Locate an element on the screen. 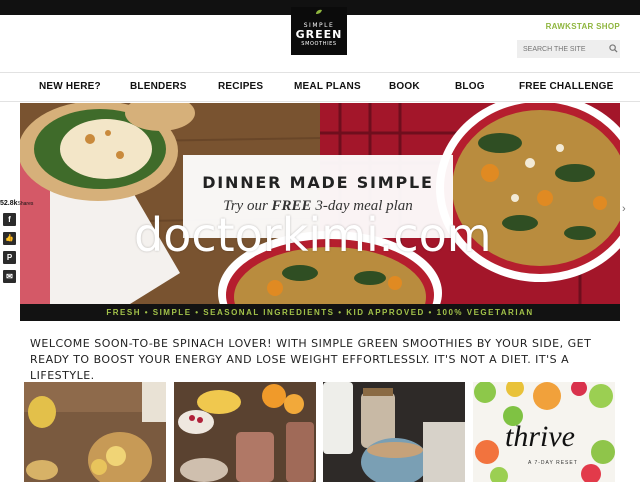 Image resolution: width=640 pixels, height=482 pixels. pinterest-share-icon: P is located at coordinates (9, 257).